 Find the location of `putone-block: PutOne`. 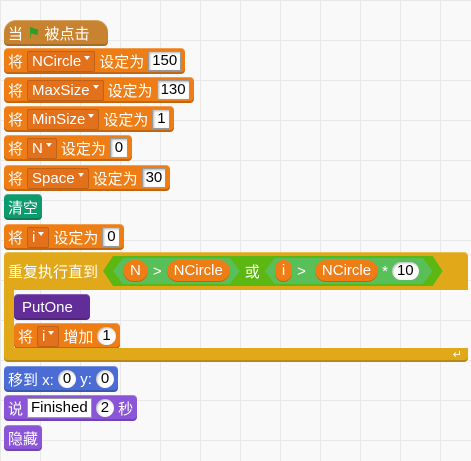

putone-block: PutOne is located at coordinates (52, 307).